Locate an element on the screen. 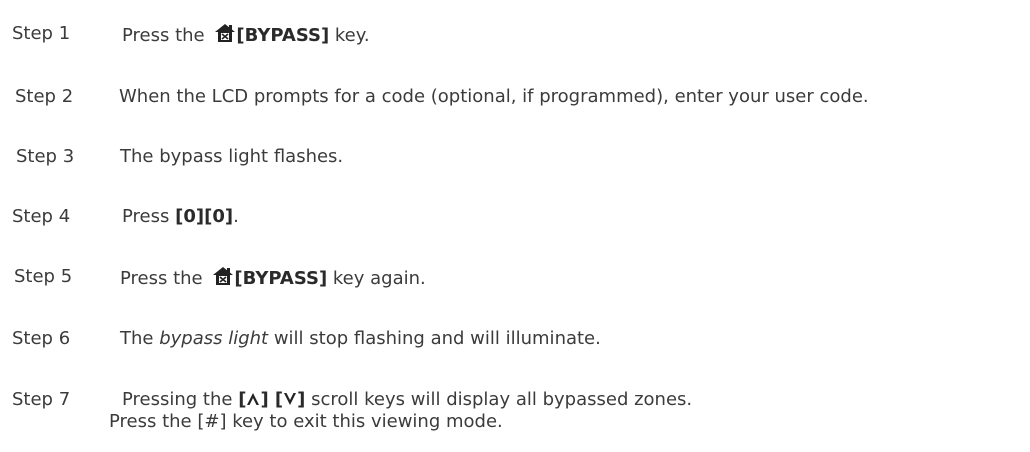 The height and width of the screenshot is (452, 1030). bracket: [ is located at coordinates (242, 399).